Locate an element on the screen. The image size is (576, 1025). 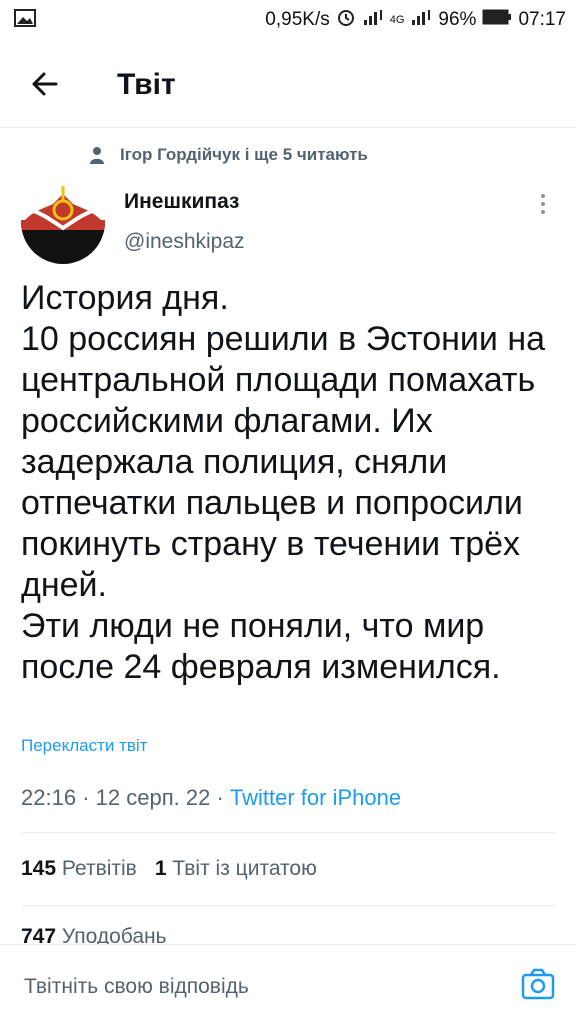
person-icon is located at coordinates (97, 155).